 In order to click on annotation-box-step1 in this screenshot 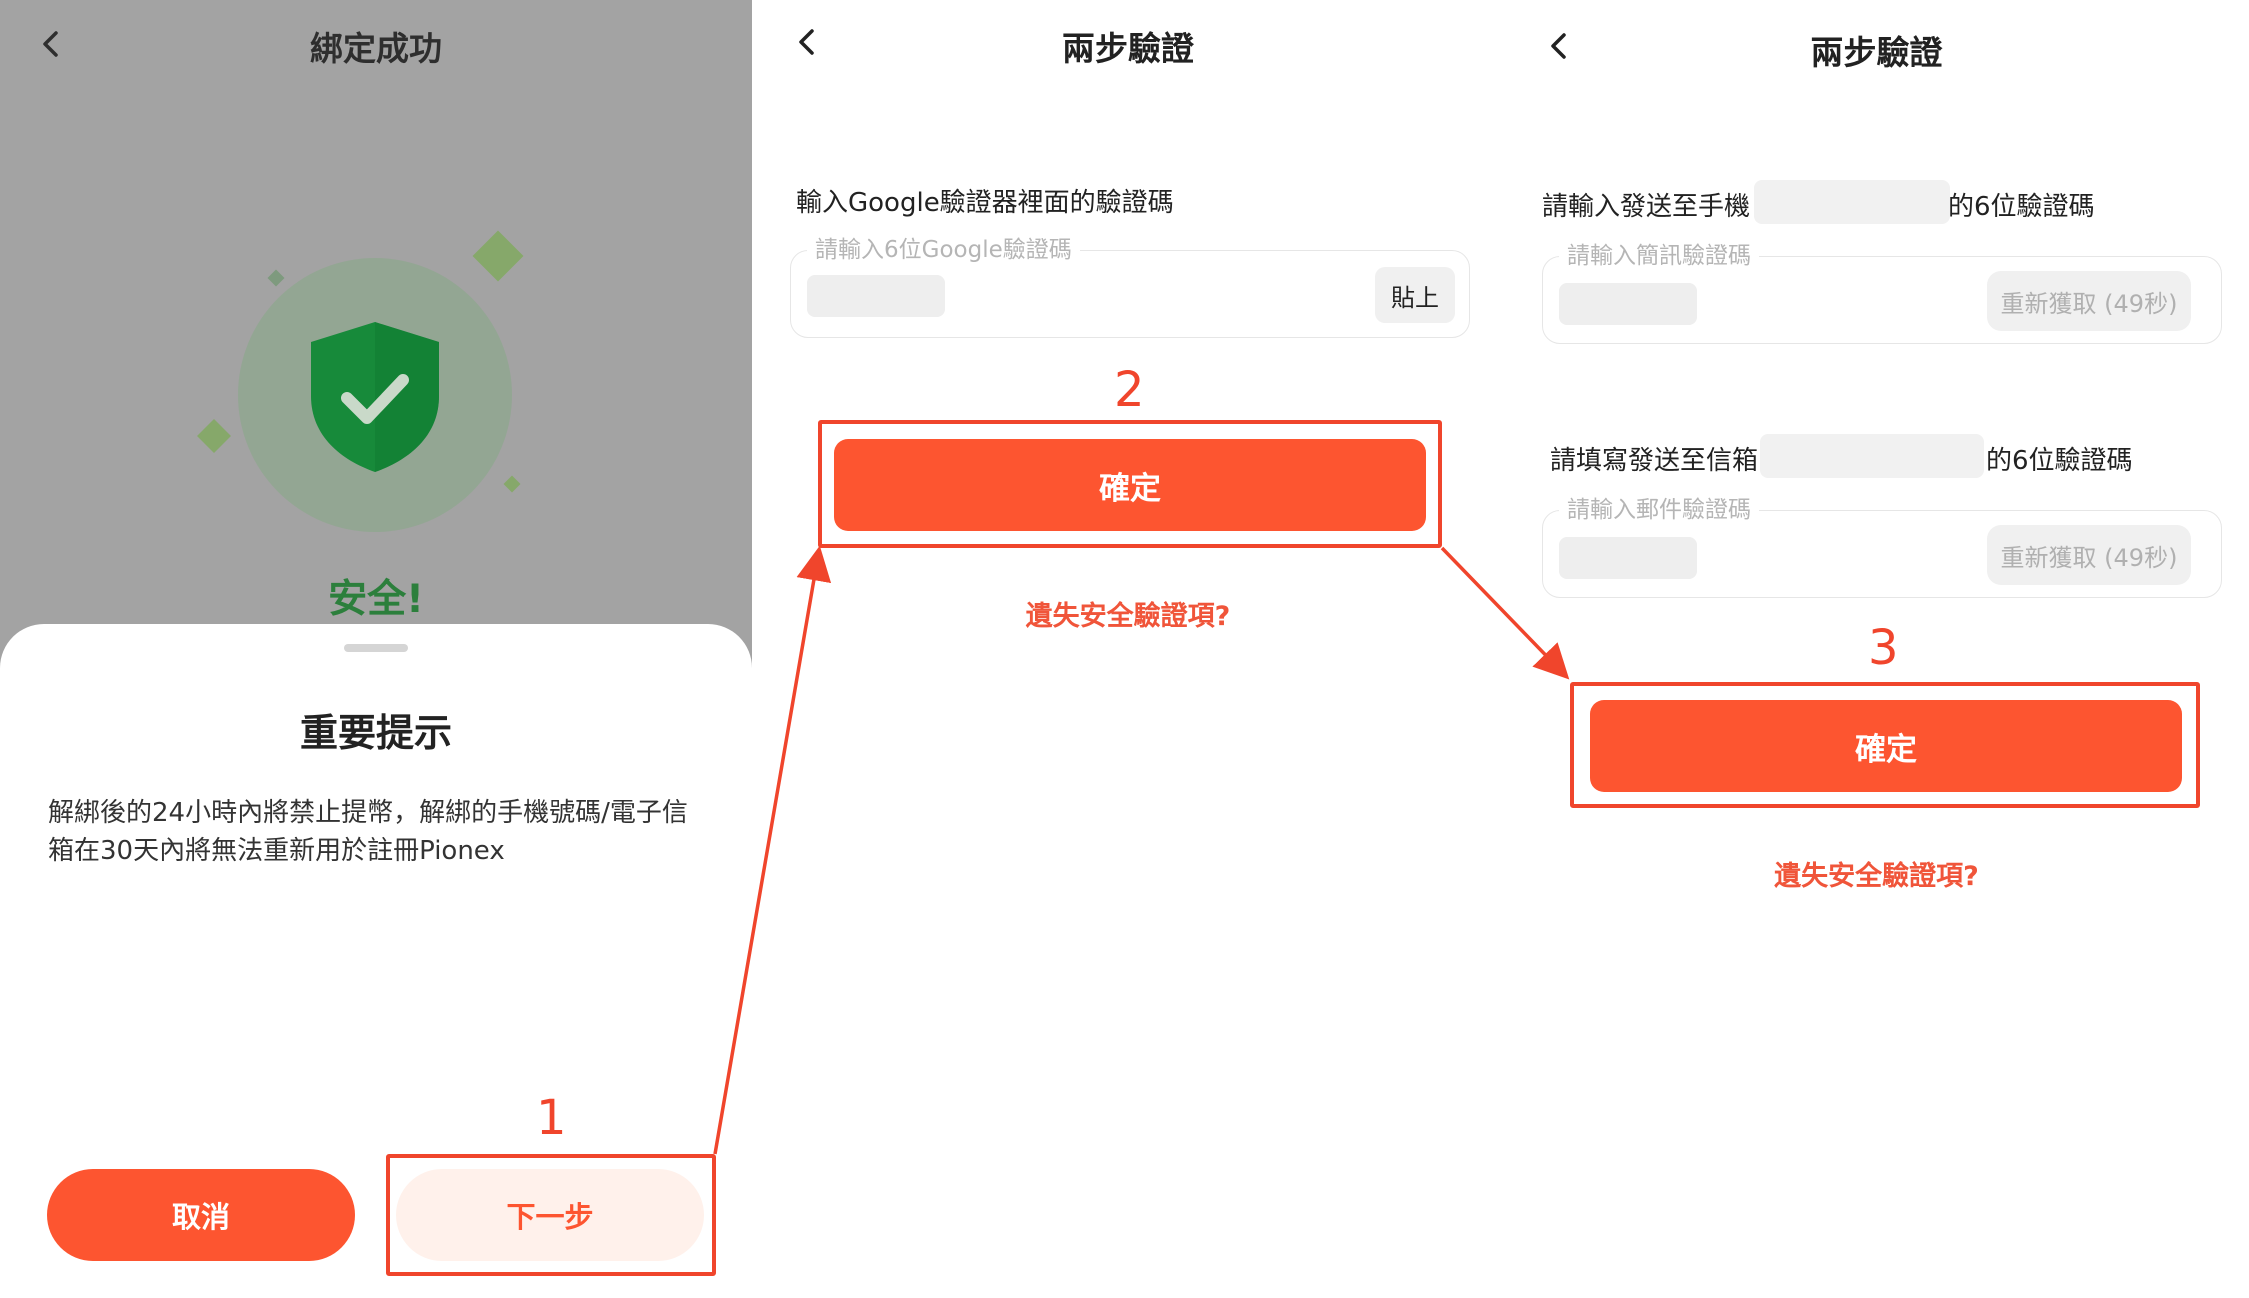, I will do `click(551, 1215)`.